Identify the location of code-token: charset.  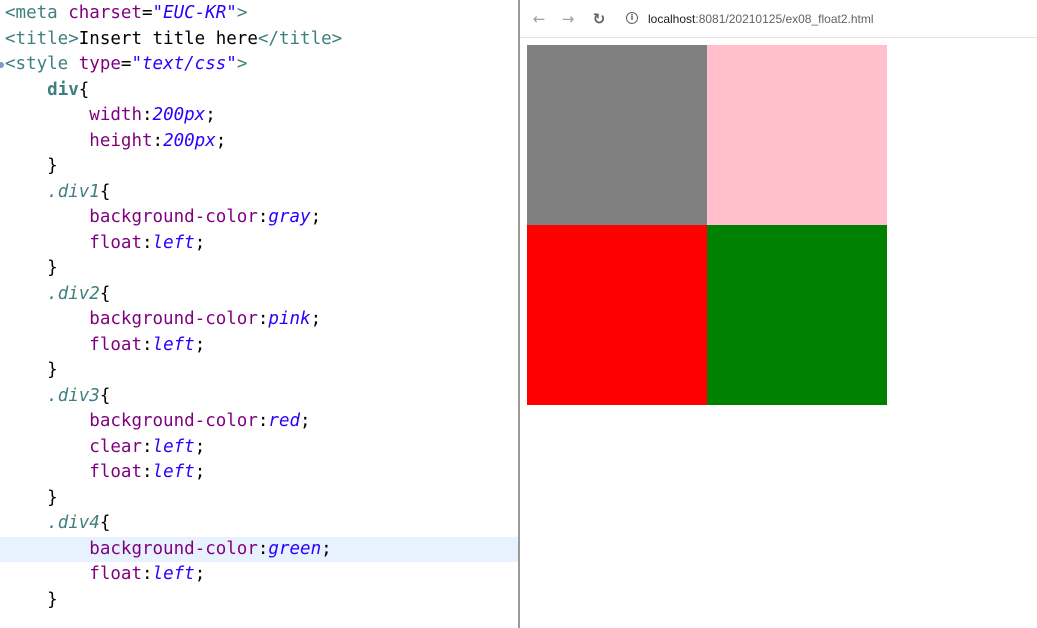
(105, 13).